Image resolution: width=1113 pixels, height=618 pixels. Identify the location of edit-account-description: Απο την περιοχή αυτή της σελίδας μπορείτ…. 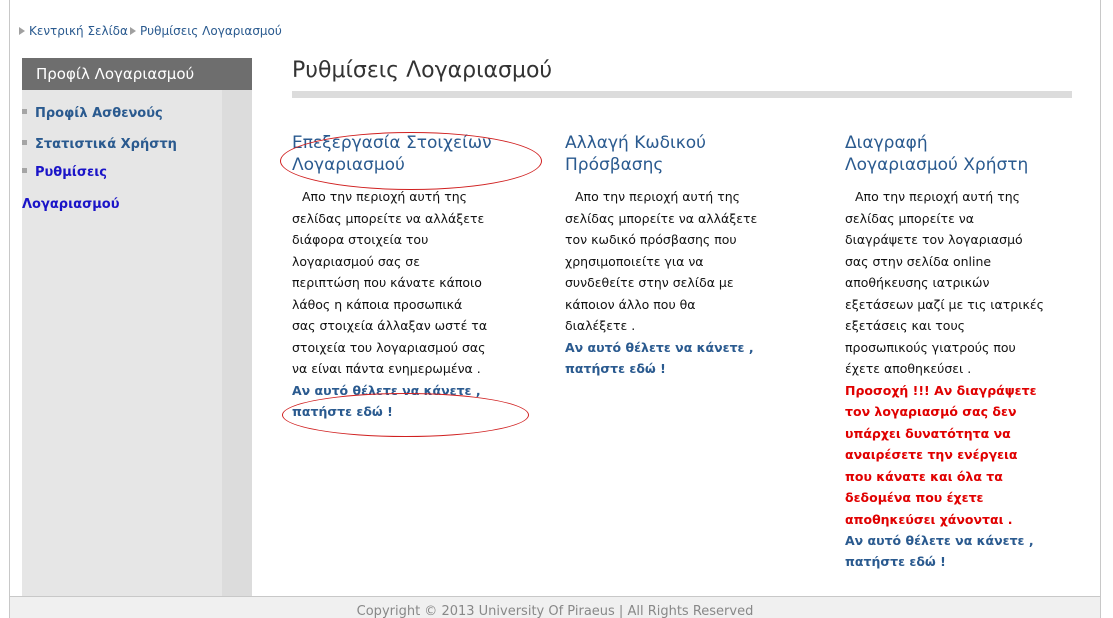
(417, 283).